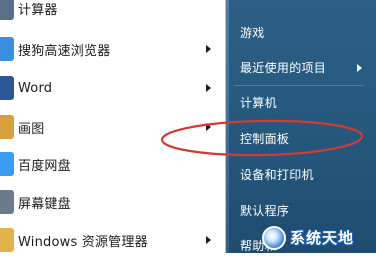 This screenshot has width=376, height=258. I want to click on baidu-netdisk-icon, so click(7, 164).